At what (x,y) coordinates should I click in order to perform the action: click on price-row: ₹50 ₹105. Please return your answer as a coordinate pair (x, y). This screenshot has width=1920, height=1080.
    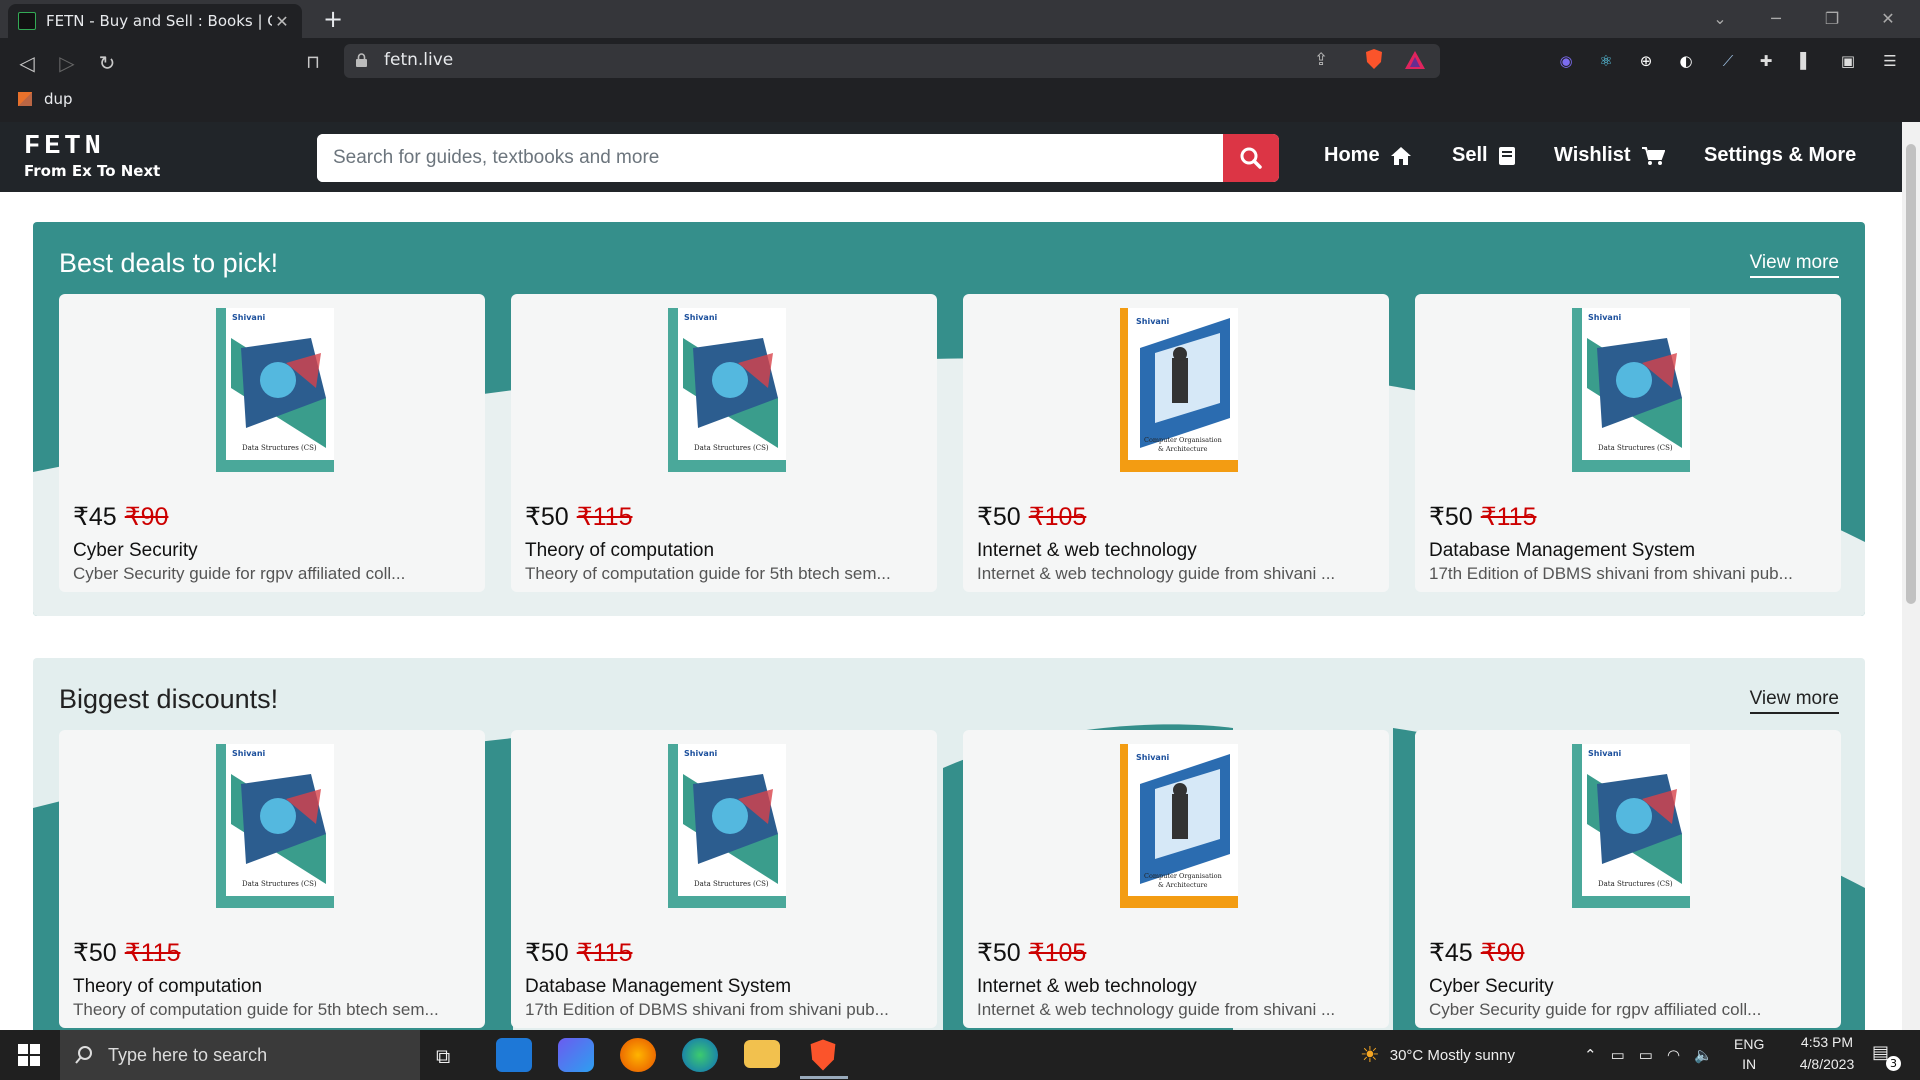
    Looking at the image, I should click on (1031, 517).